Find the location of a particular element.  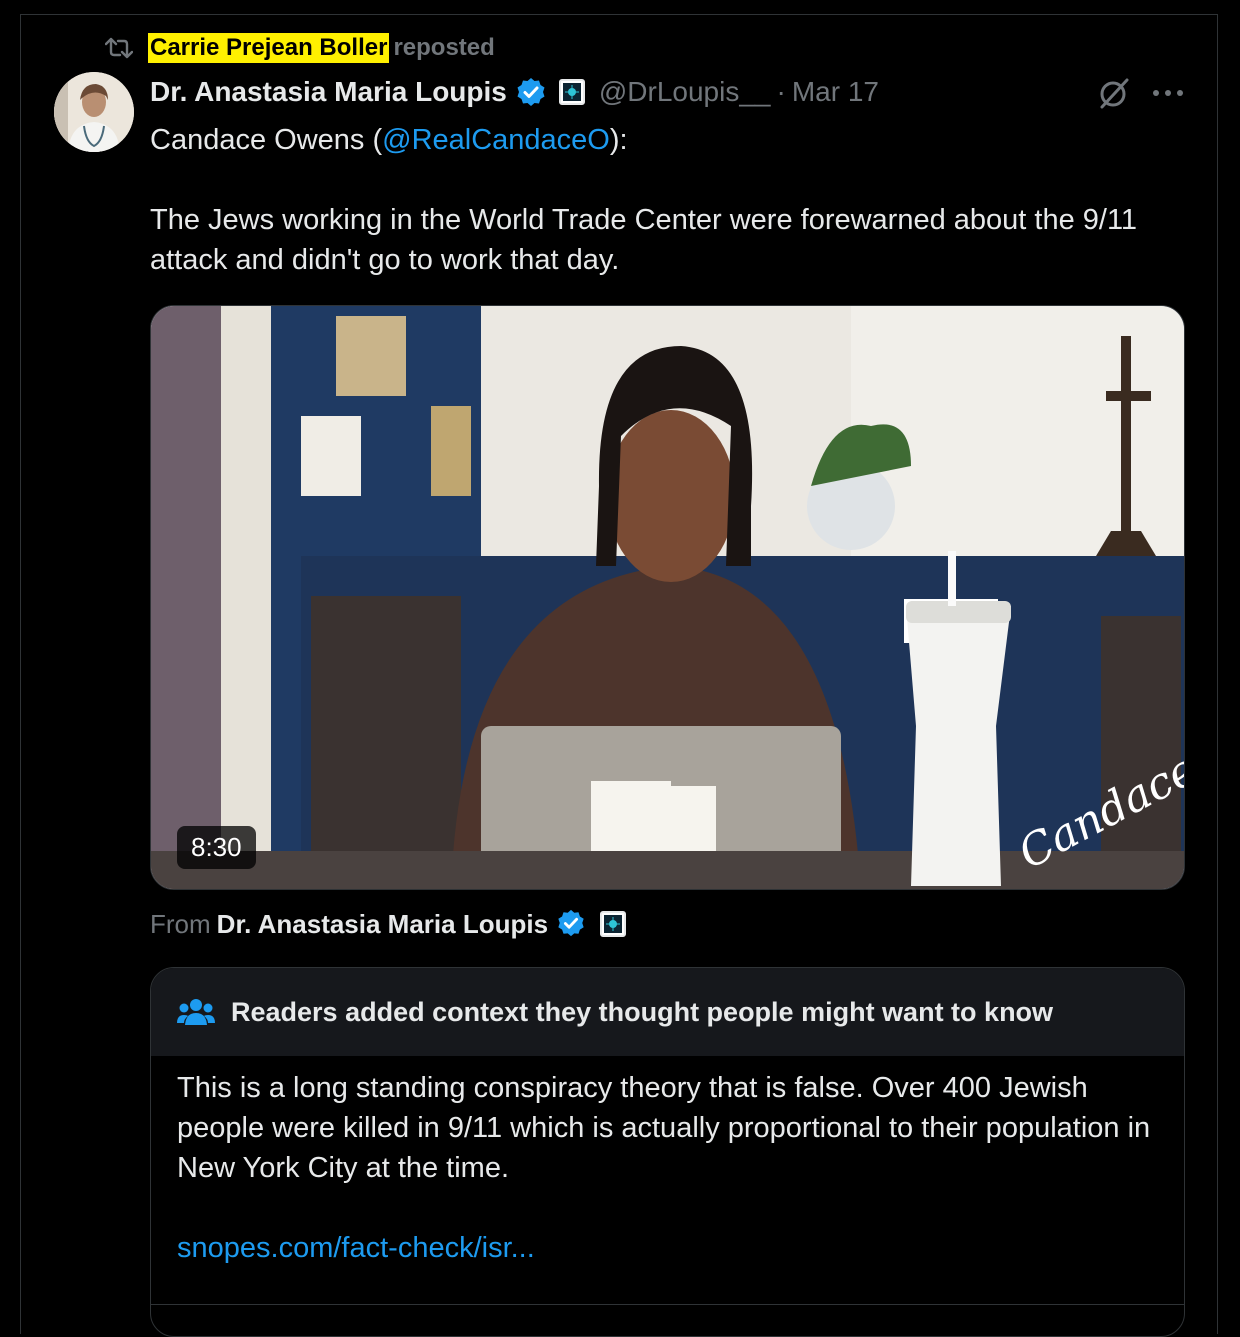

repost-line: Carrie Prejean Boller reposted is located at coordinates (299, 48).